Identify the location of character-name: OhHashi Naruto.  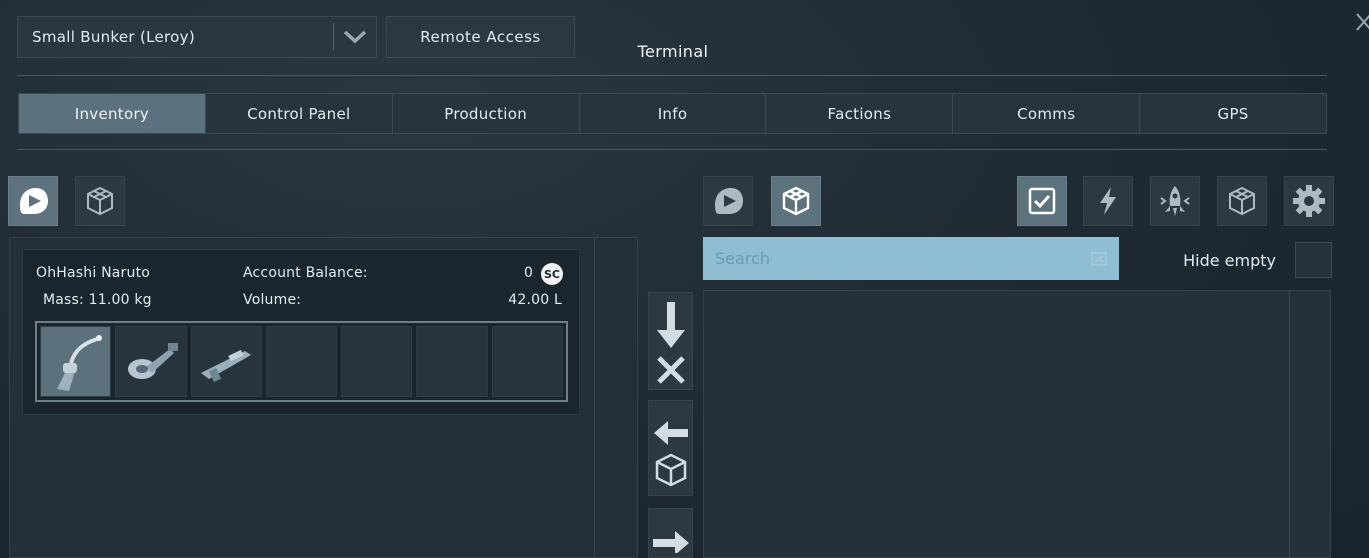
(93, 273).